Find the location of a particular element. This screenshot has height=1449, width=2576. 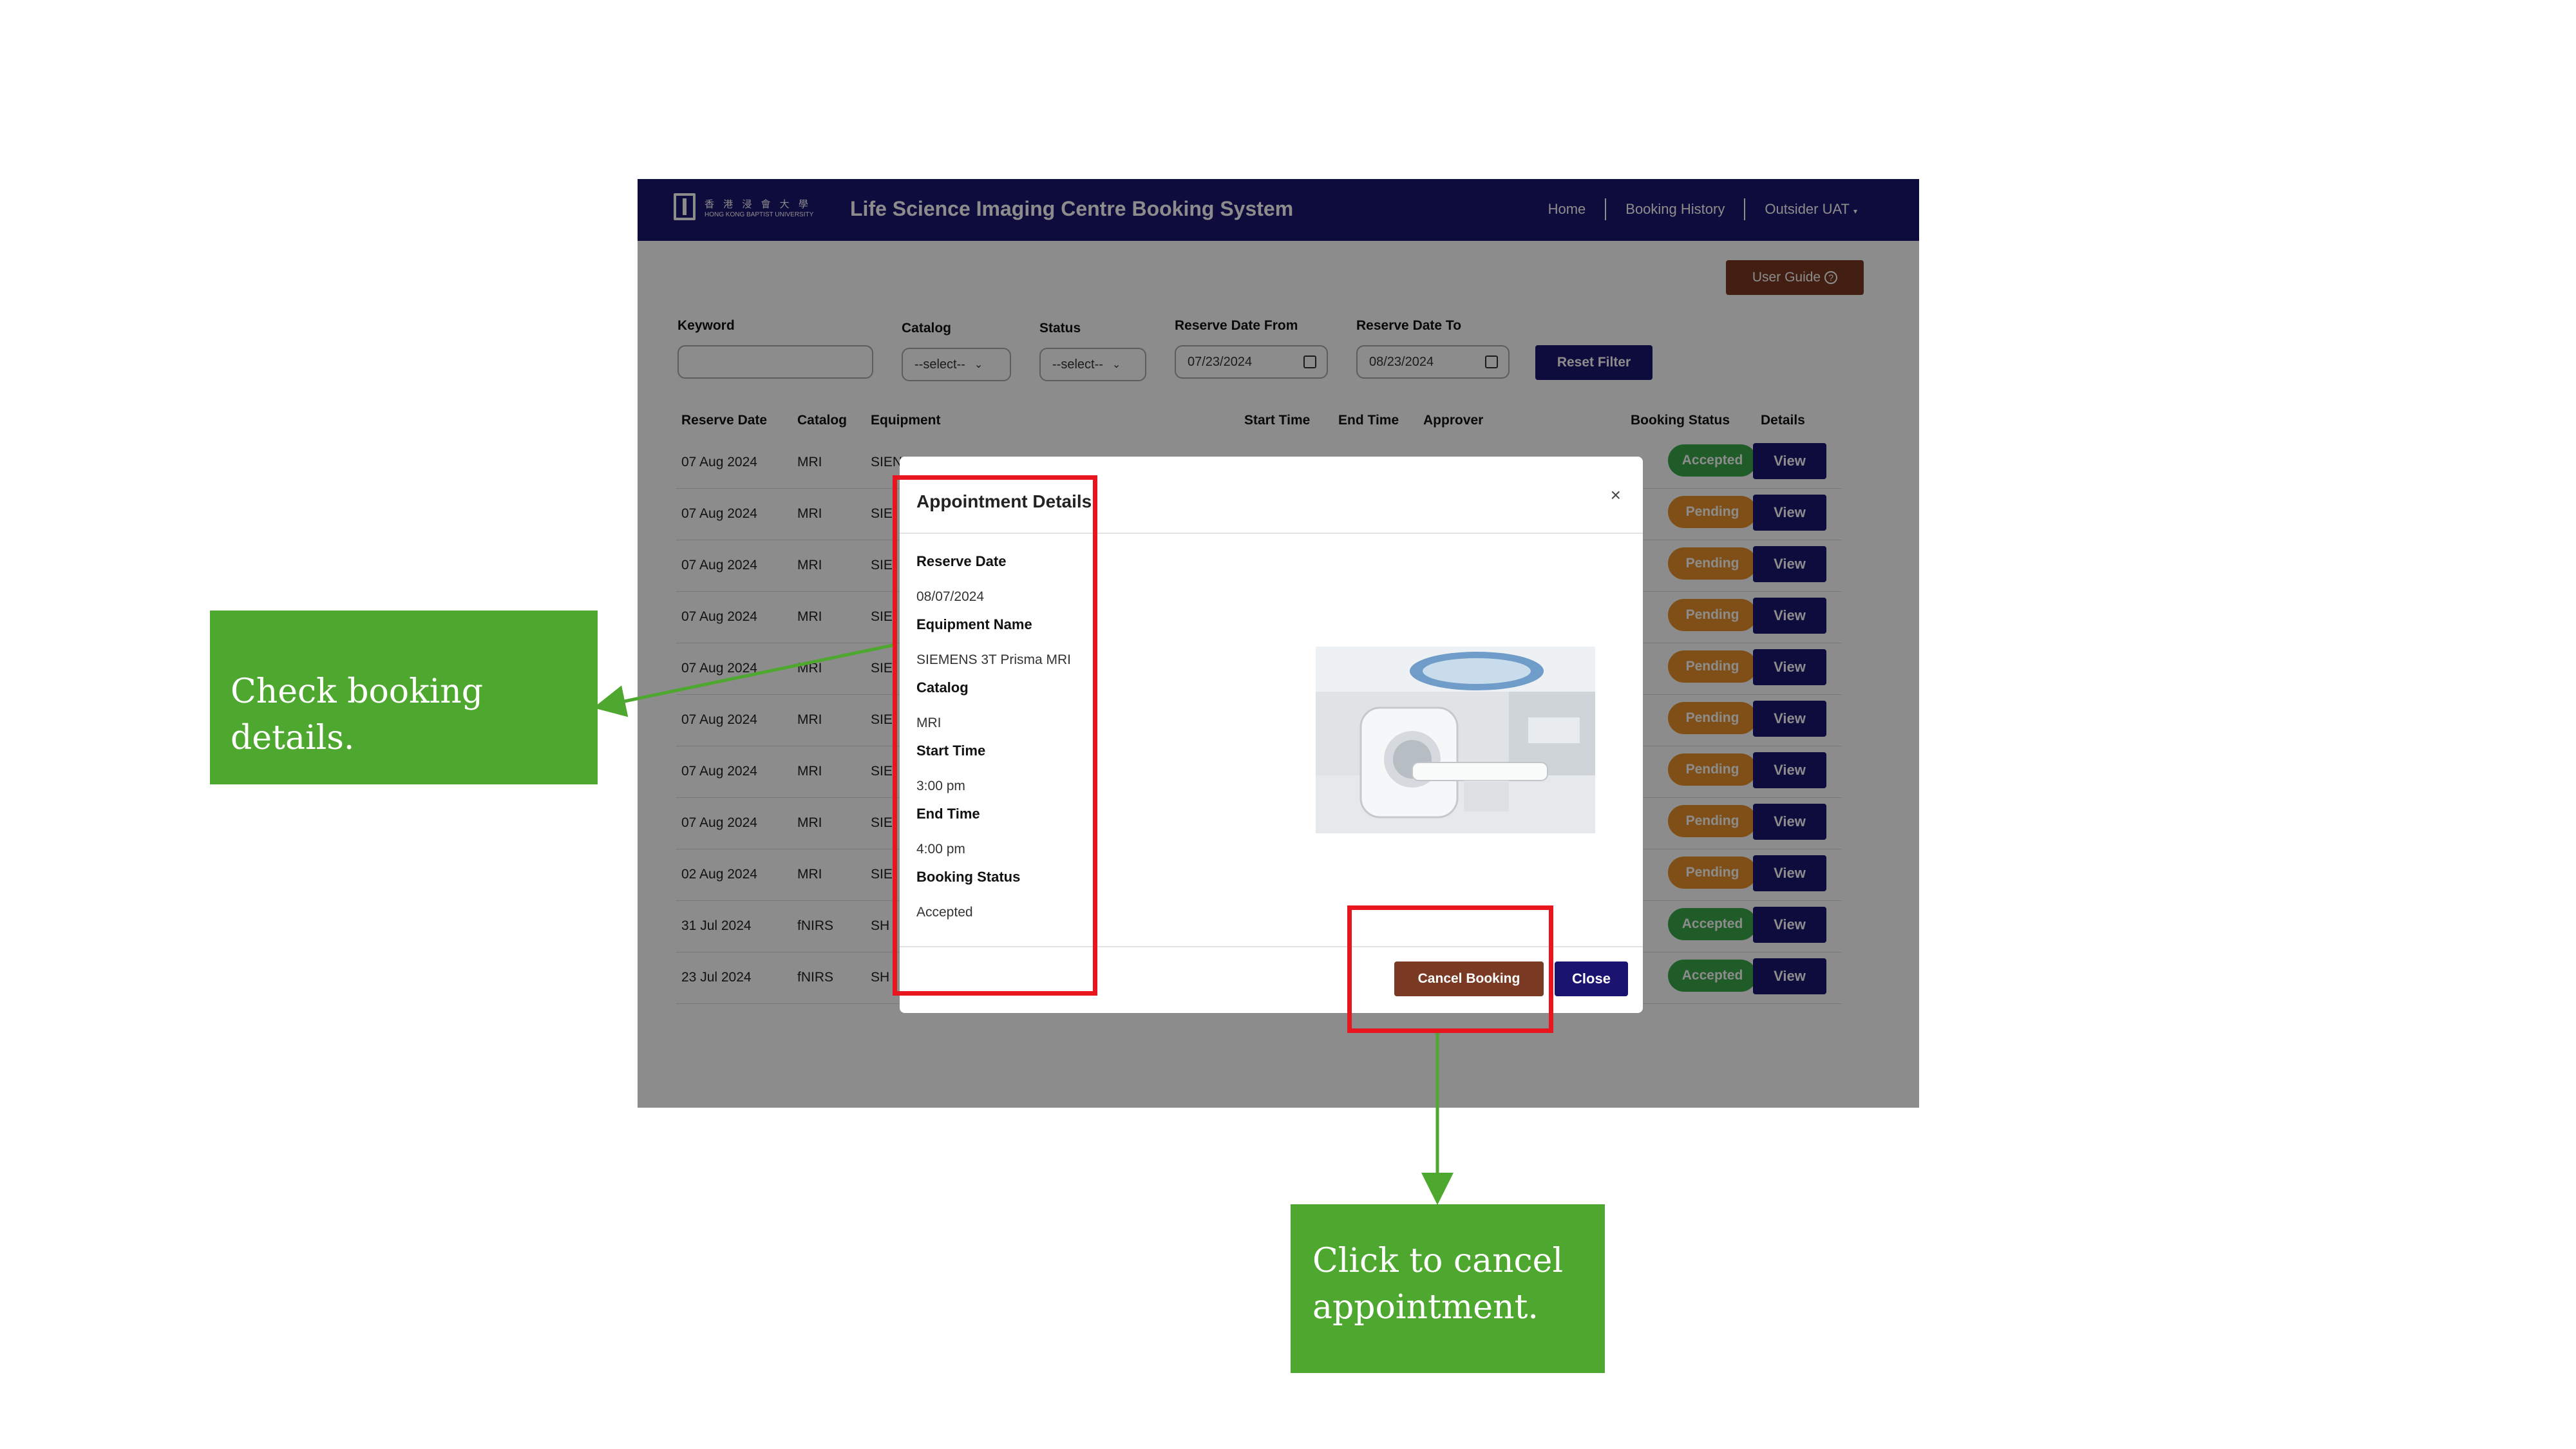

cancel-highlight-box is located at coordinates (1450, 969).